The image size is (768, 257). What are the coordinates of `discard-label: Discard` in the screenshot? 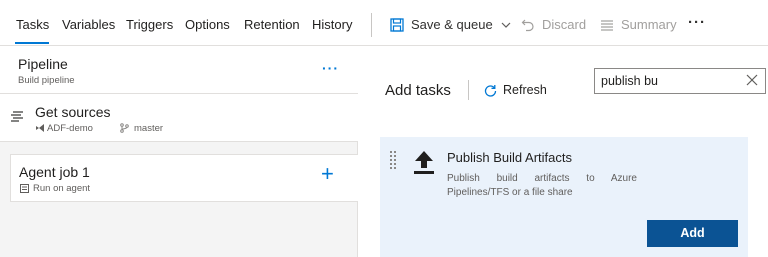 It's located at (564, 24).